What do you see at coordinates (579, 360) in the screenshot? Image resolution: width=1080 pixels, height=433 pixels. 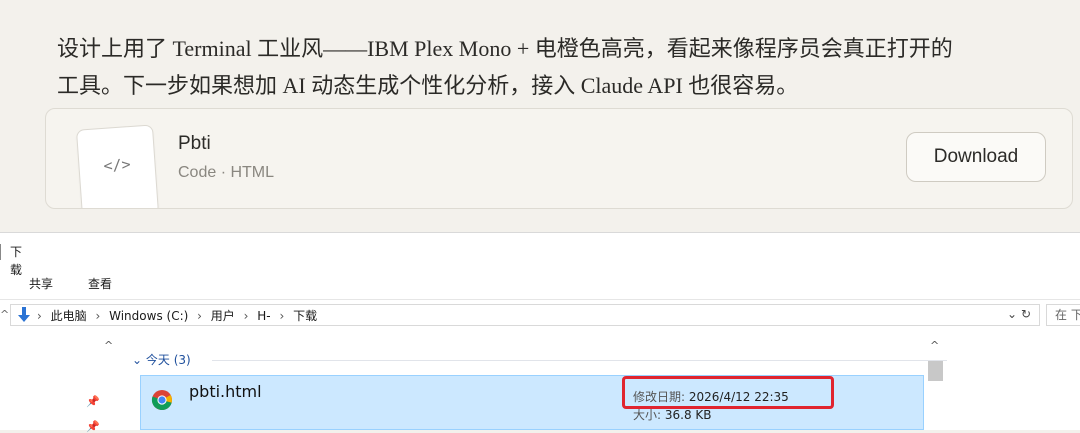 I see `group-divider` at bounding box center [579, 360].